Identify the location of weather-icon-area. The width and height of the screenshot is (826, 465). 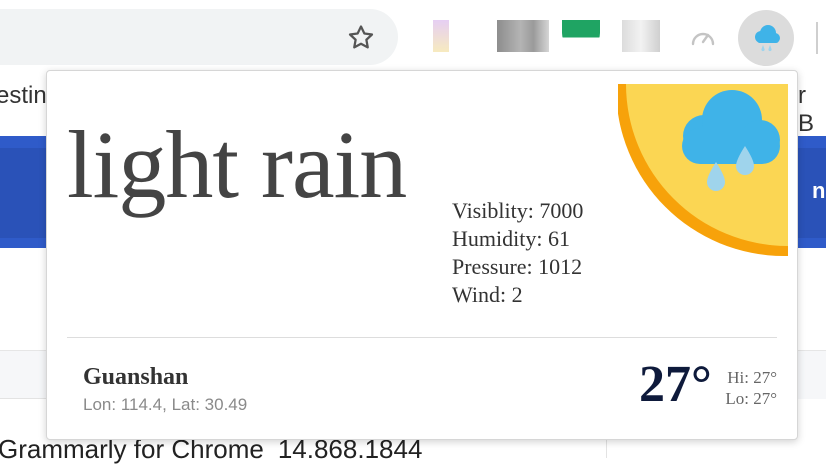
(706, 163).